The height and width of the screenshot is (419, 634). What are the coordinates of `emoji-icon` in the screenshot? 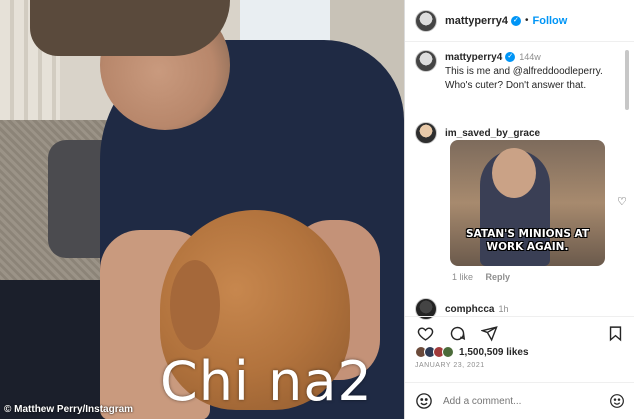 It's located at (424, 401).